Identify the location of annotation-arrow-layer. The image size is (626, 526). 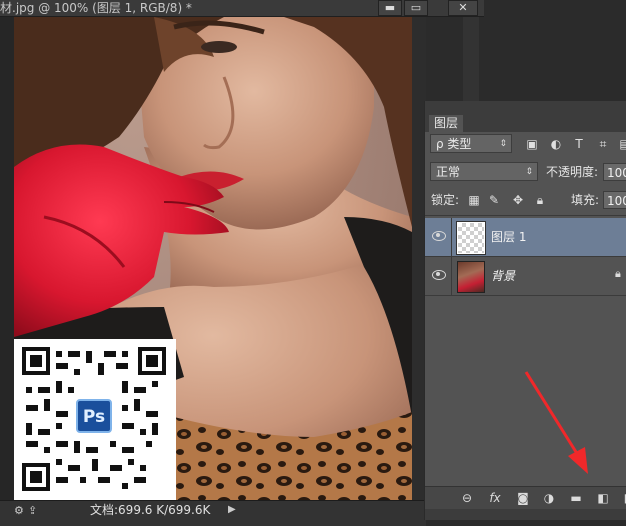
(556, 422).